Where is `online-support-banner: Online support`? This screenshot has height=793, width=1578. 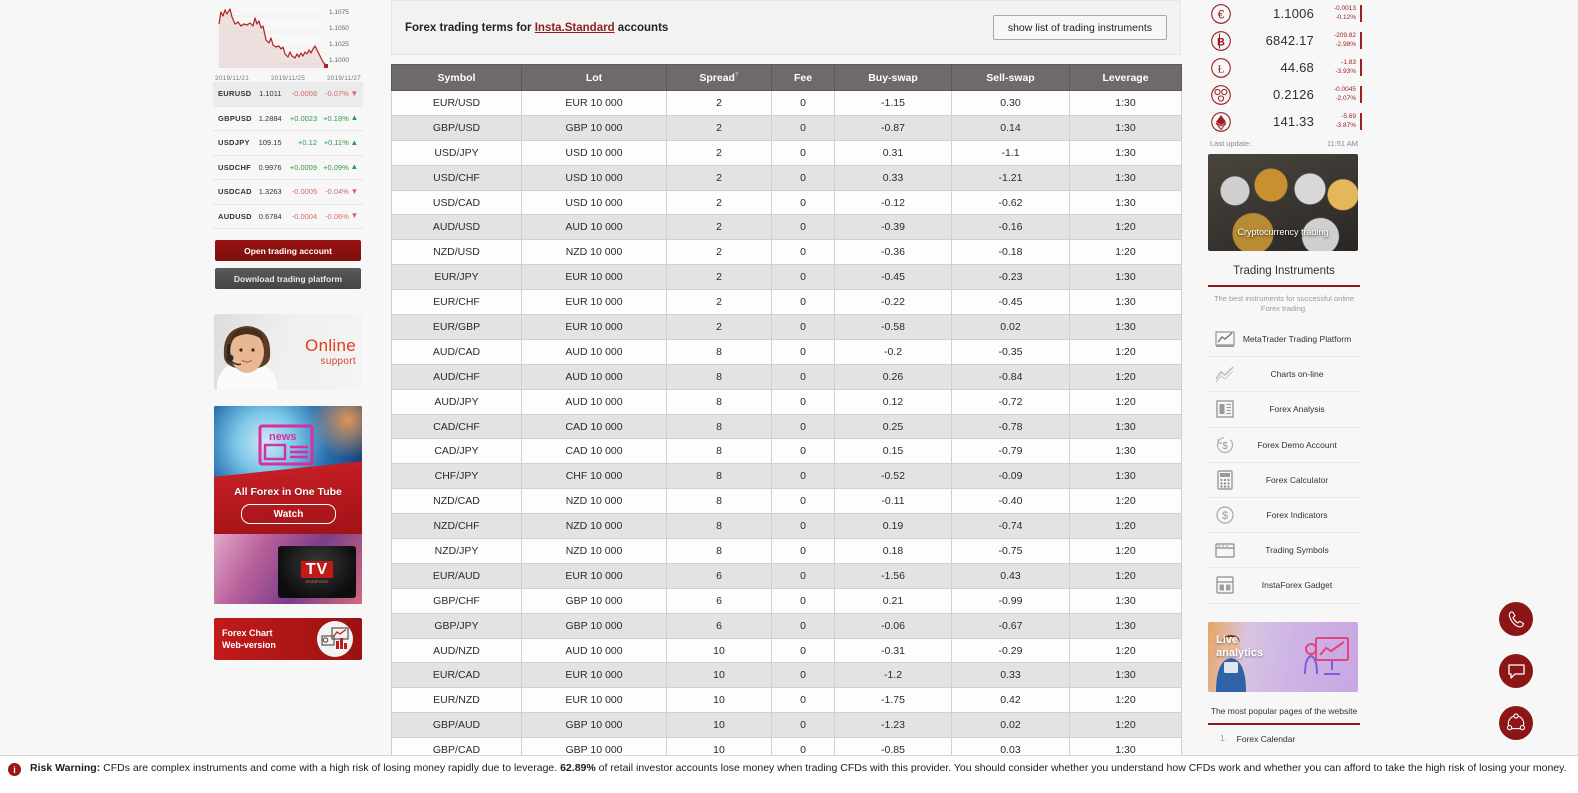
online-support-banner: Online support is located at coordinates (288, 352).